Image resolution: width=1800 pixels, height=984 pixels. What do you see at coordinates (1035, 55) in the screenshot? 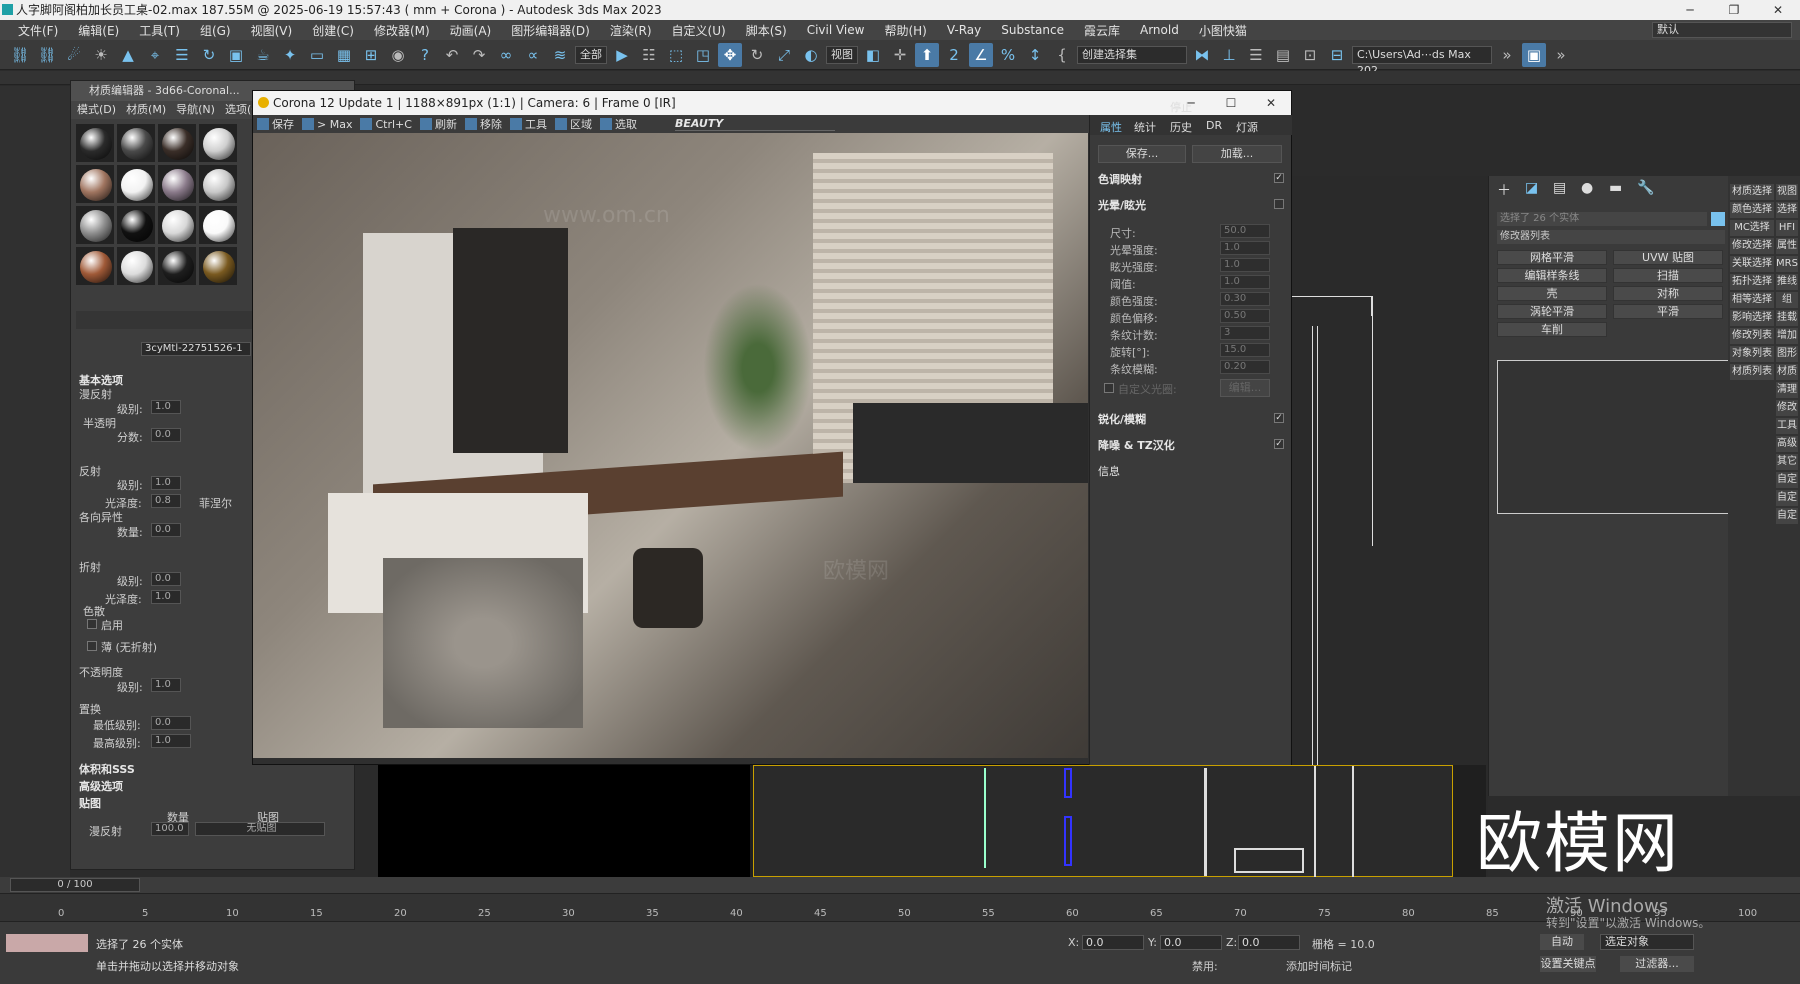
I see `spinner-snap-icon: ↕` at bounding box center [1035, 55].